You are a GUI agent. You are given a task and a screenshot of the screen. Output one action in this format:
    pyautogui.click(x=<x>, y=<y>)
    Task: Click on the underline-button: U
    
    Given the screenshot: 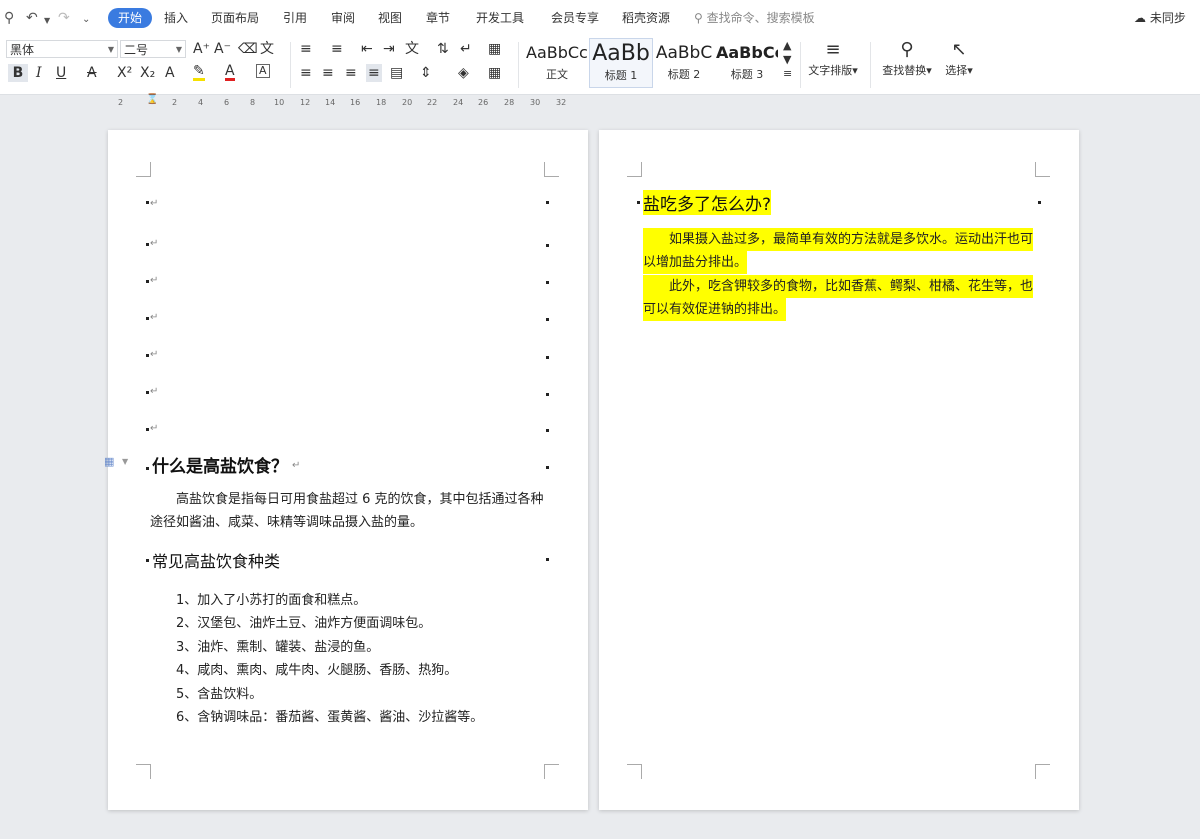 What is the action you would take?
    pyautogui.click(x=61, y=73)
    